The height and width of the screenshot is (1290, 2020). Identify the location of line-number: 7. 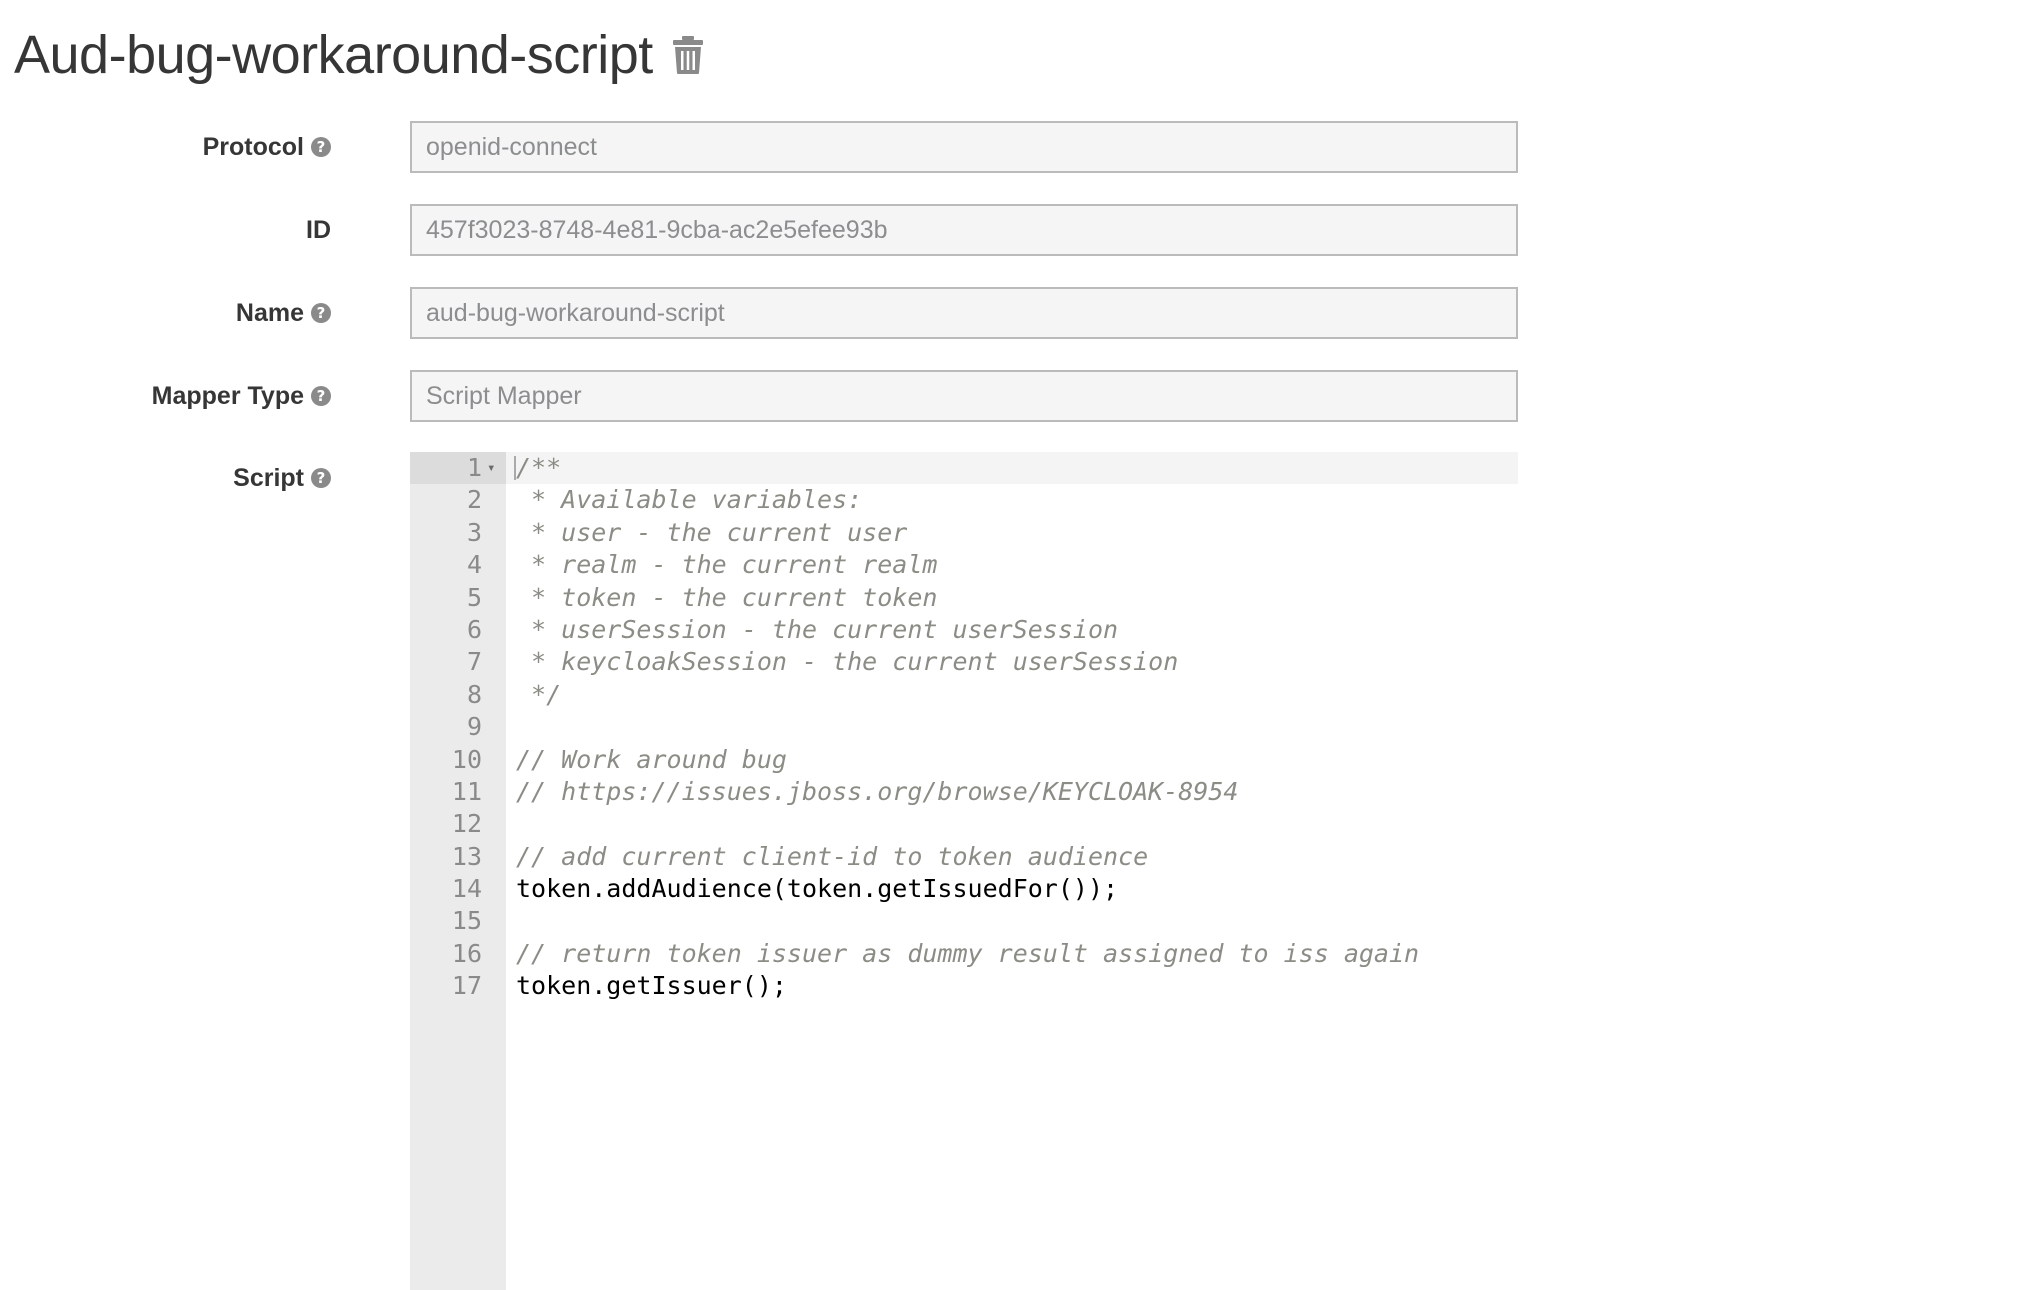
(474, 662).